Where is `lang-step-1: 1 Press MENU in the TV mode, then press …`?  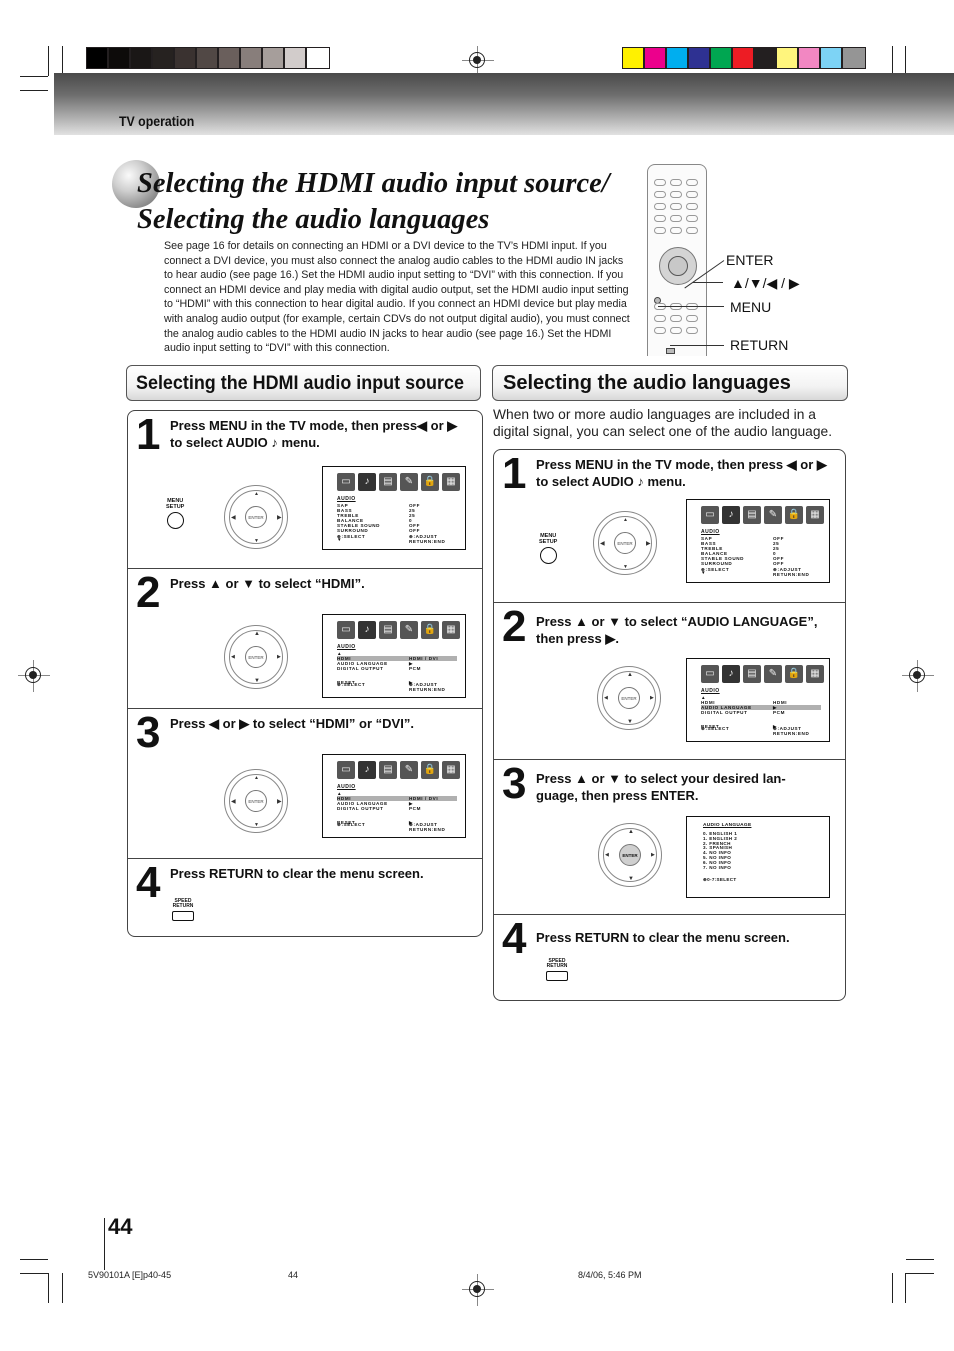
lang-step-1: 1 Press MENU in the TV mode, then press … is located at coordinates (669, 526).